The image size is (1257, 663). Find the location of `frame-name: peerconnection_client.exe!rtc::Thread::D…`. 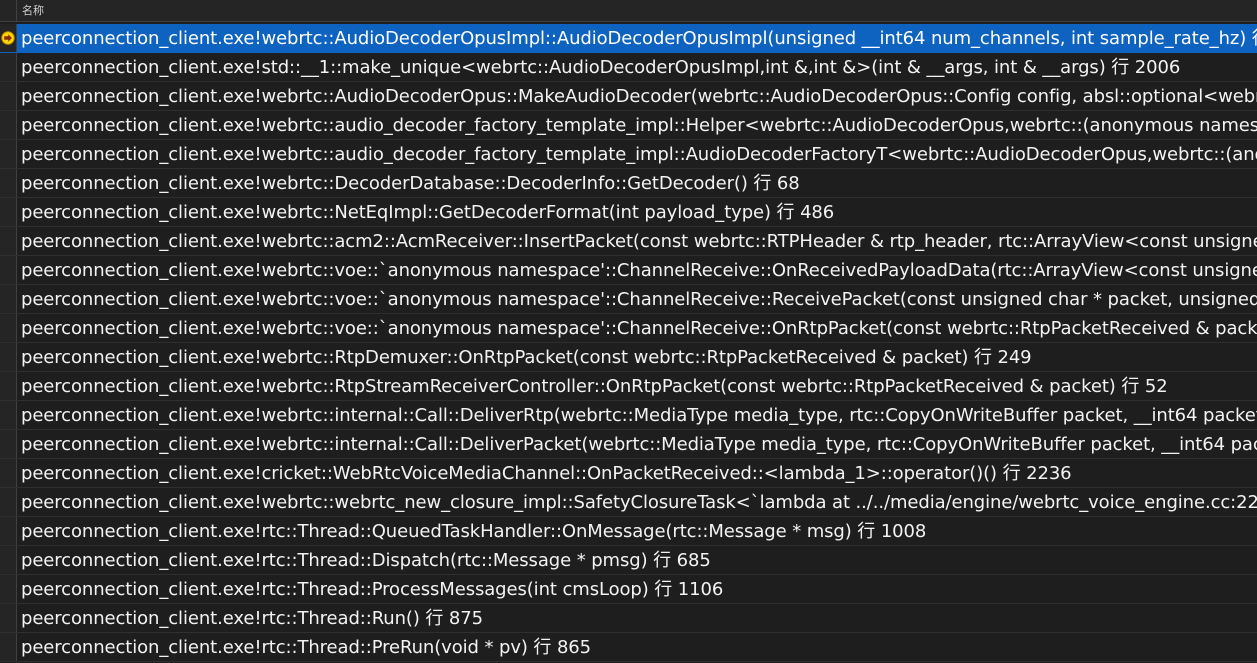

frame-name: peerconnection_client.exe!rtc::Thread::D… is located at coordinates (366, 560).